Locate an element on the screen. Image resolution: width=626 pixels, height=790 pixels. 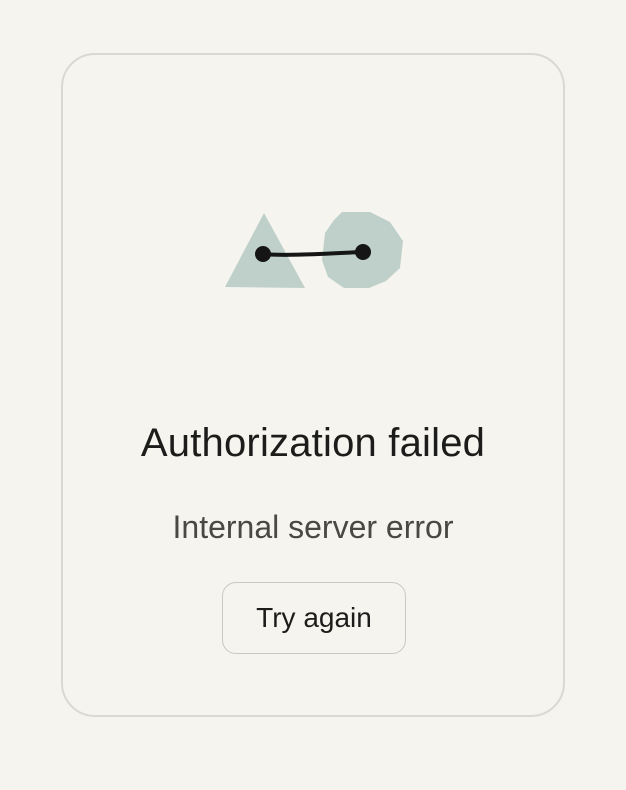
connector-dot-left is located at coordinates (263, 254).